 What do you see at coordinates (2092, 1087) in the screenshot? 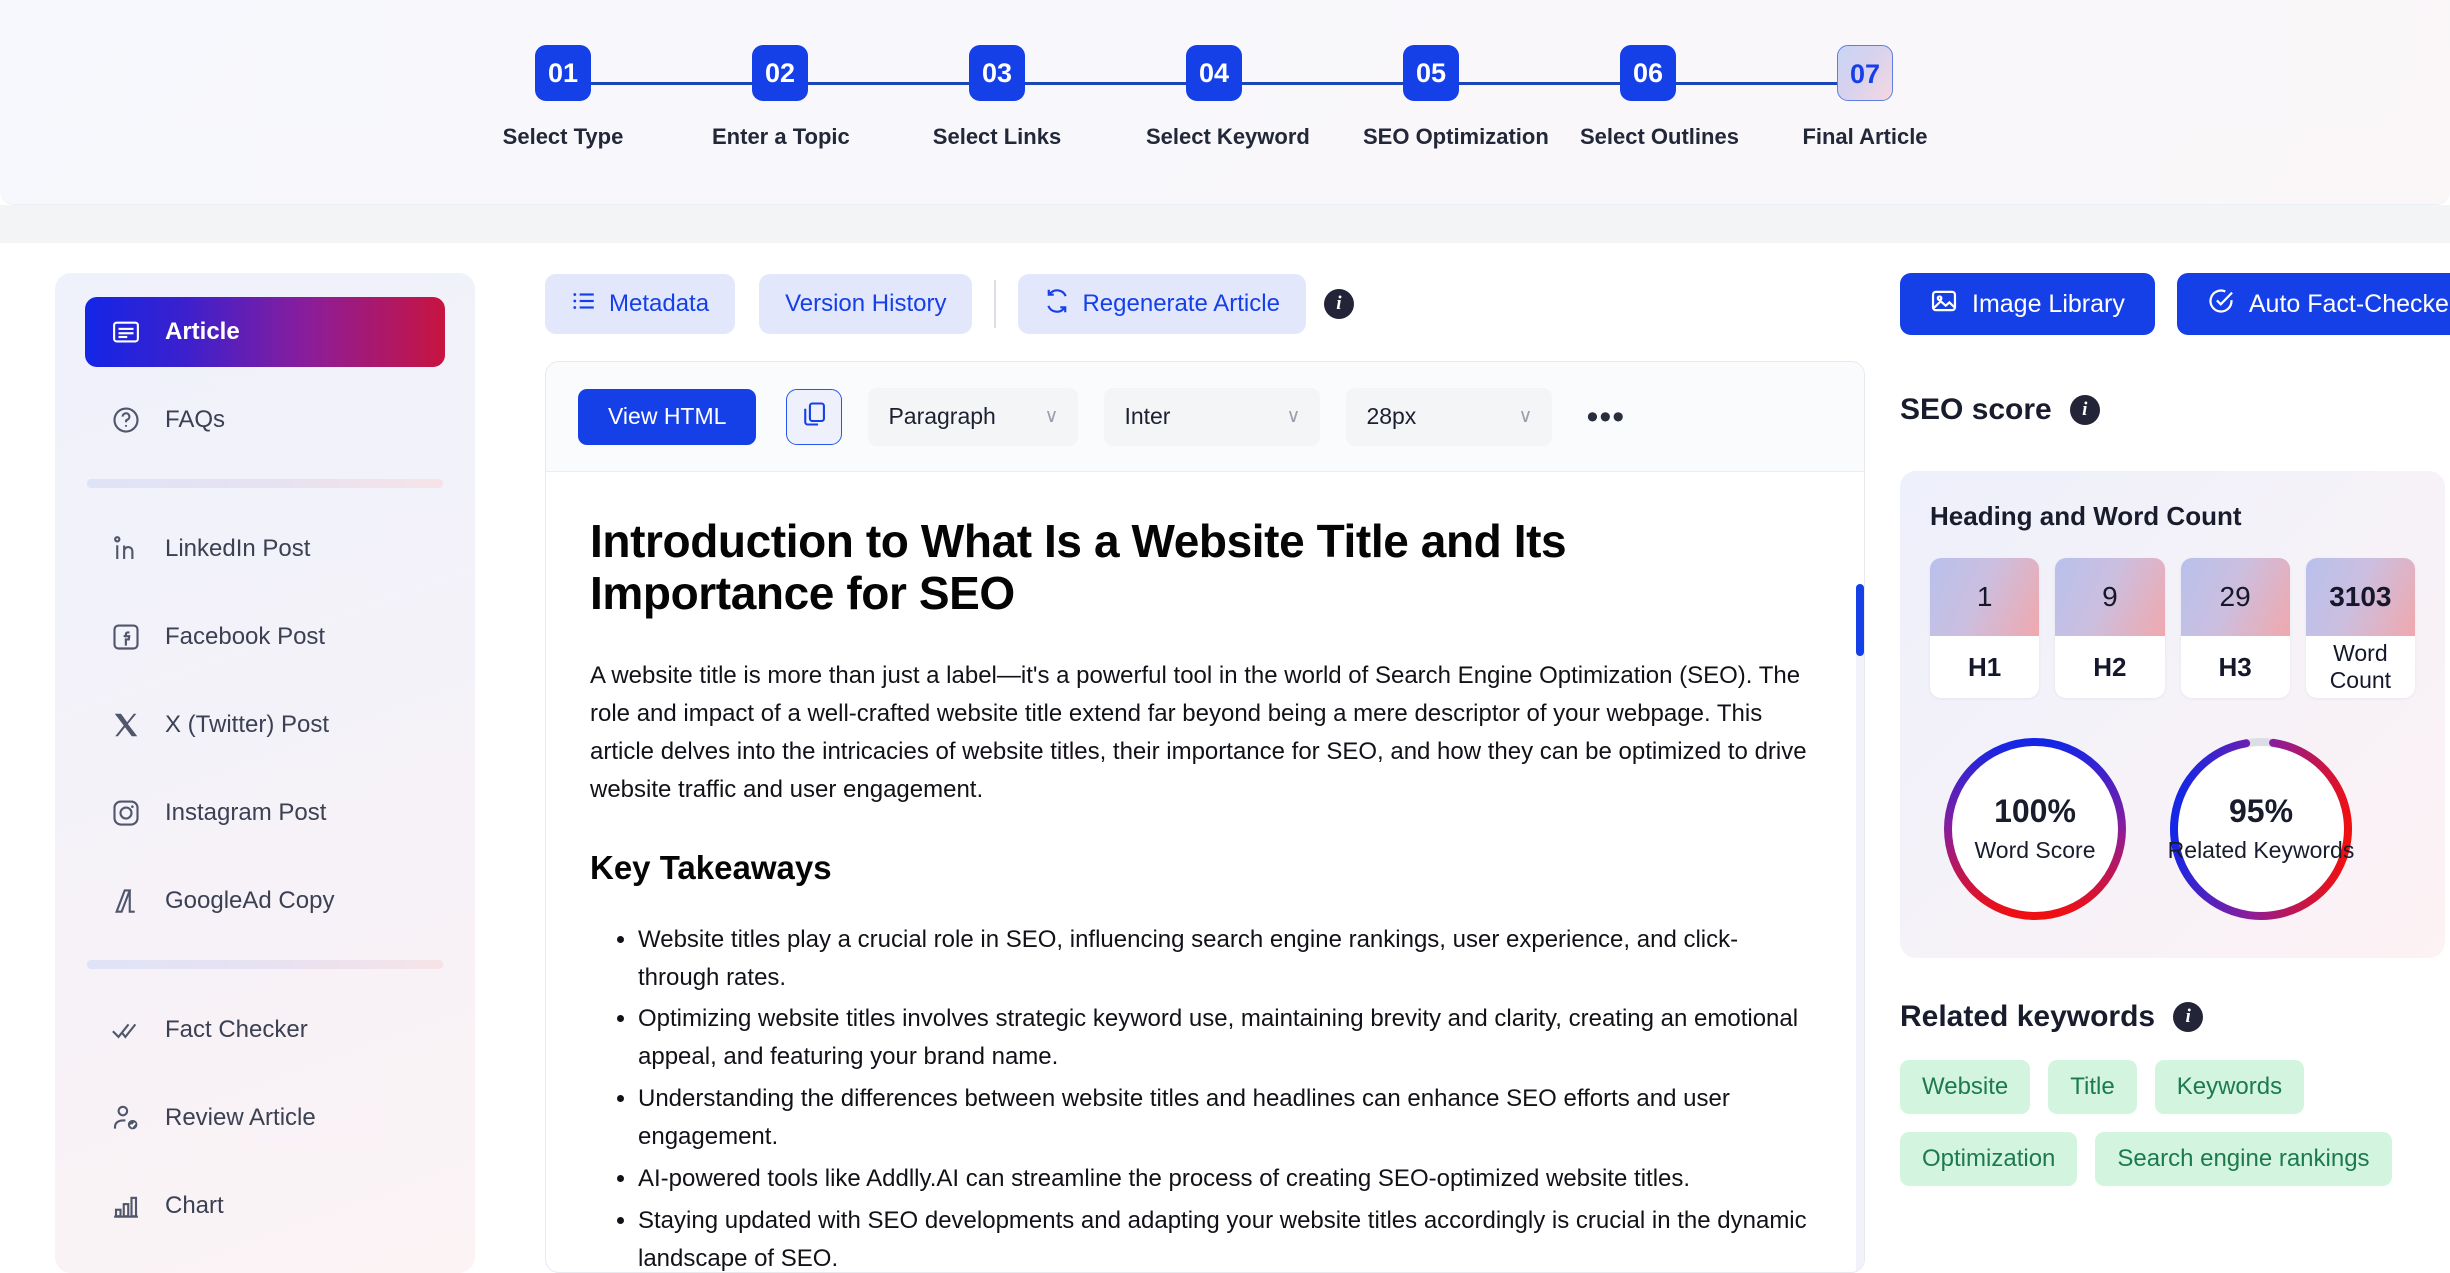
I see `keyword-tag: Title` at bounding box center [2092, 1087].